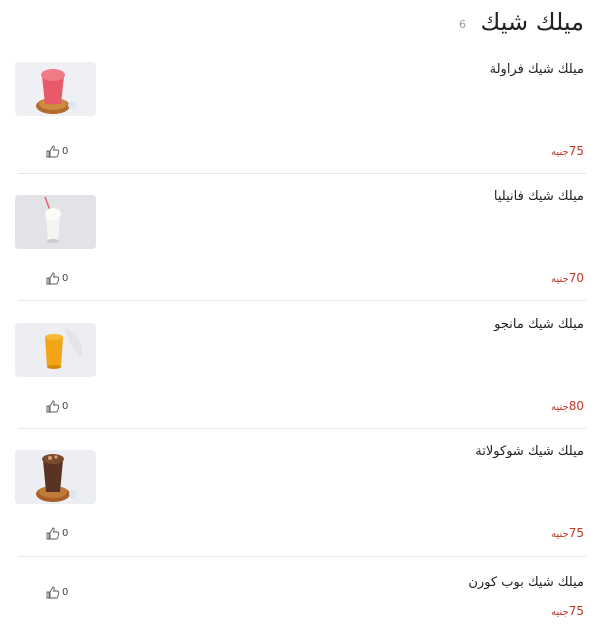 This screenshot has height=631, width=602. Describe the element at coordinates (532, 22) in the screenshot. I see `section-title: ميلك شيك` at that location.